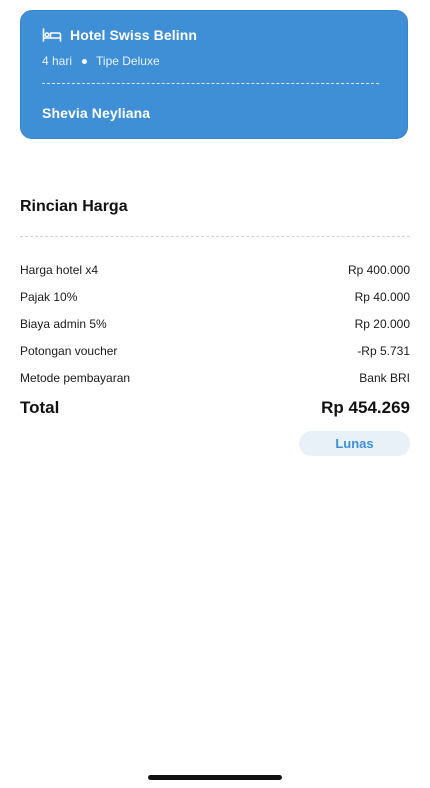 The height and width of the screenshot is (788, 430). What do you see at coordinates (215, 296) in the screenshot?
I see `price-row-tax: Pajak 10% Rp 40.000` at bounding box center [215, 296].